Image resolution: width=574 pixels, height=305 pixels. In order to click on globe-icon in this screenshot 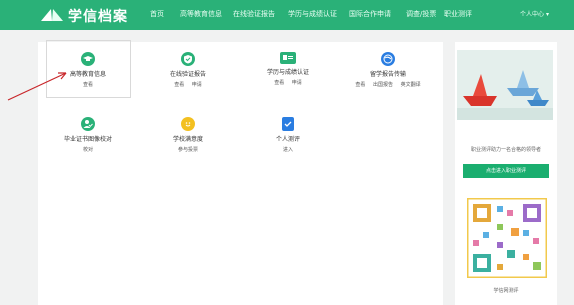, I will do `click(388, 59)`.